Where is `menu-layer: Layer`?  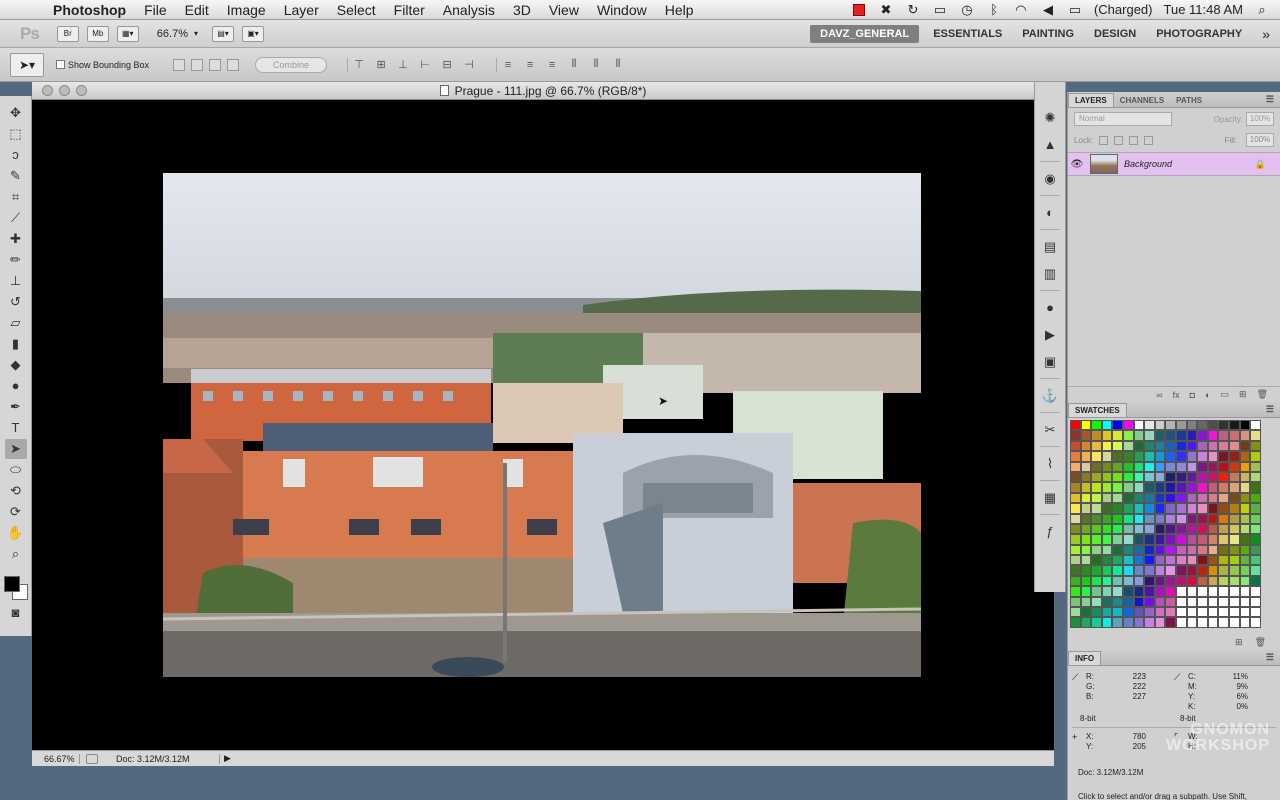 menu-layer: Layer is located at coordinates (301, 10).